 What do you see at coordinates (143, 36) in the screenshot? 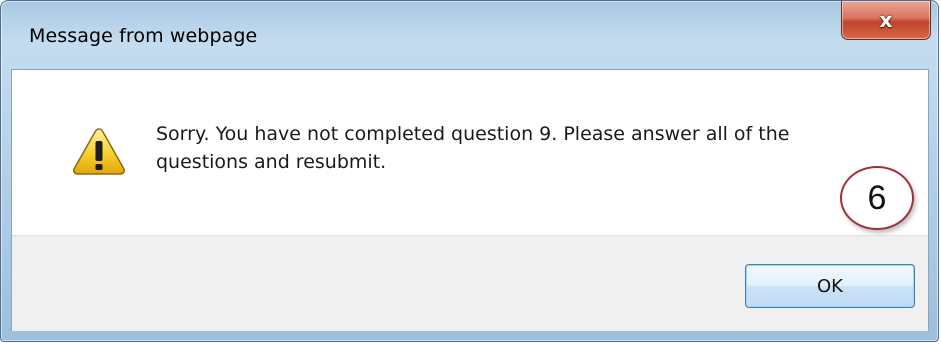
I see `window-title: Message from webpage` at bounding box center [143, 36].